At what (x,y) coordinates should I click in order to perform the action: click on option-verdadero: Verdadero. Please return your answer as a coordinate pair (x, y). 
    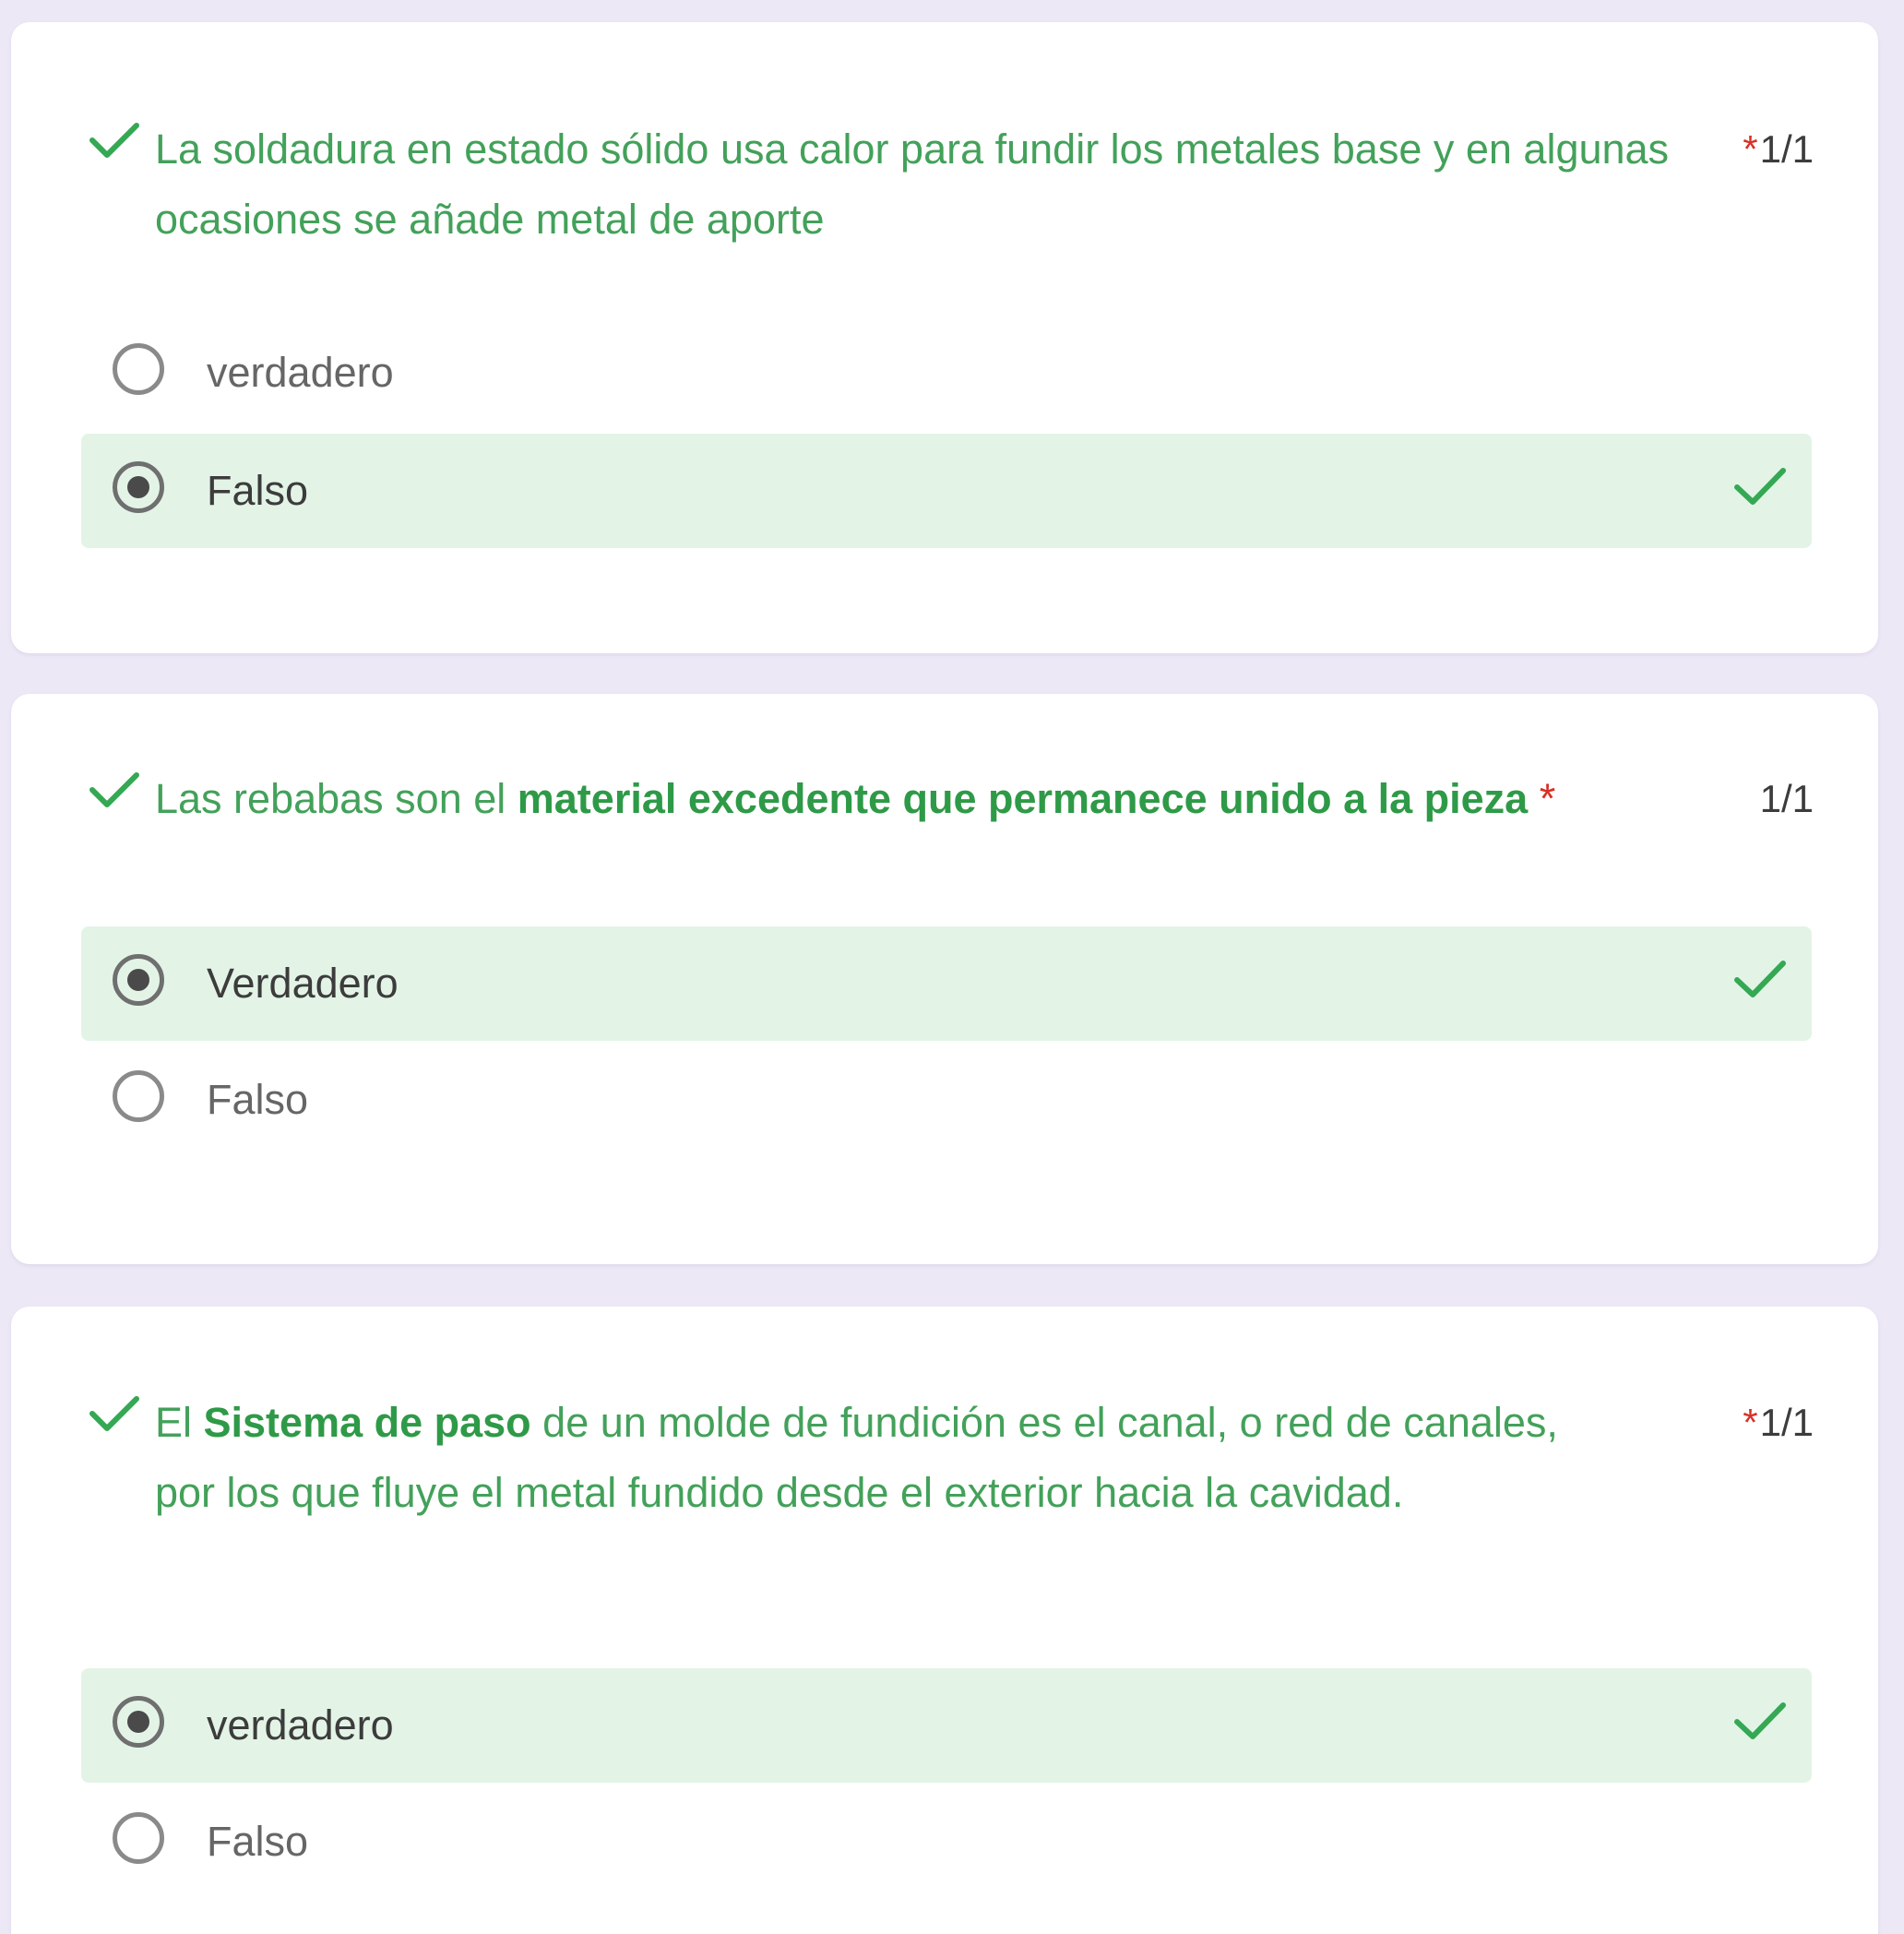
    Looking at the image, I should click on (946, 983).